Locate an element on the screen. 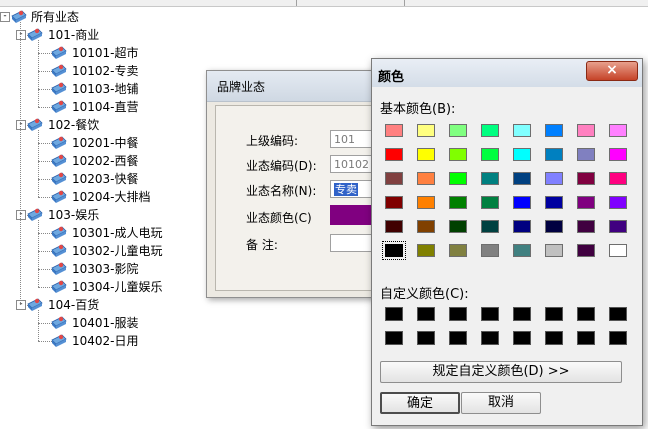 The height and width of the screenshot is (429, 648). tree-item-label: 10103-地铺 is located at coordinates (105, 88).